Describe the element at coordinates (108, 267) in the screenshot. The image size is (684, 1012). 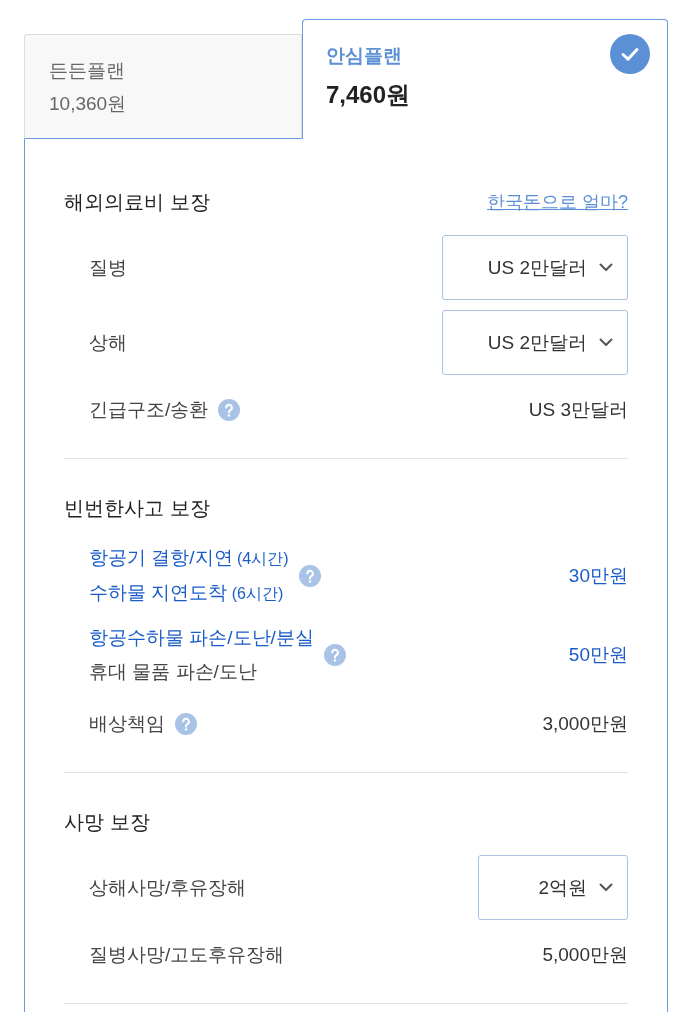
I see `coverage-label: 질병` at that location.